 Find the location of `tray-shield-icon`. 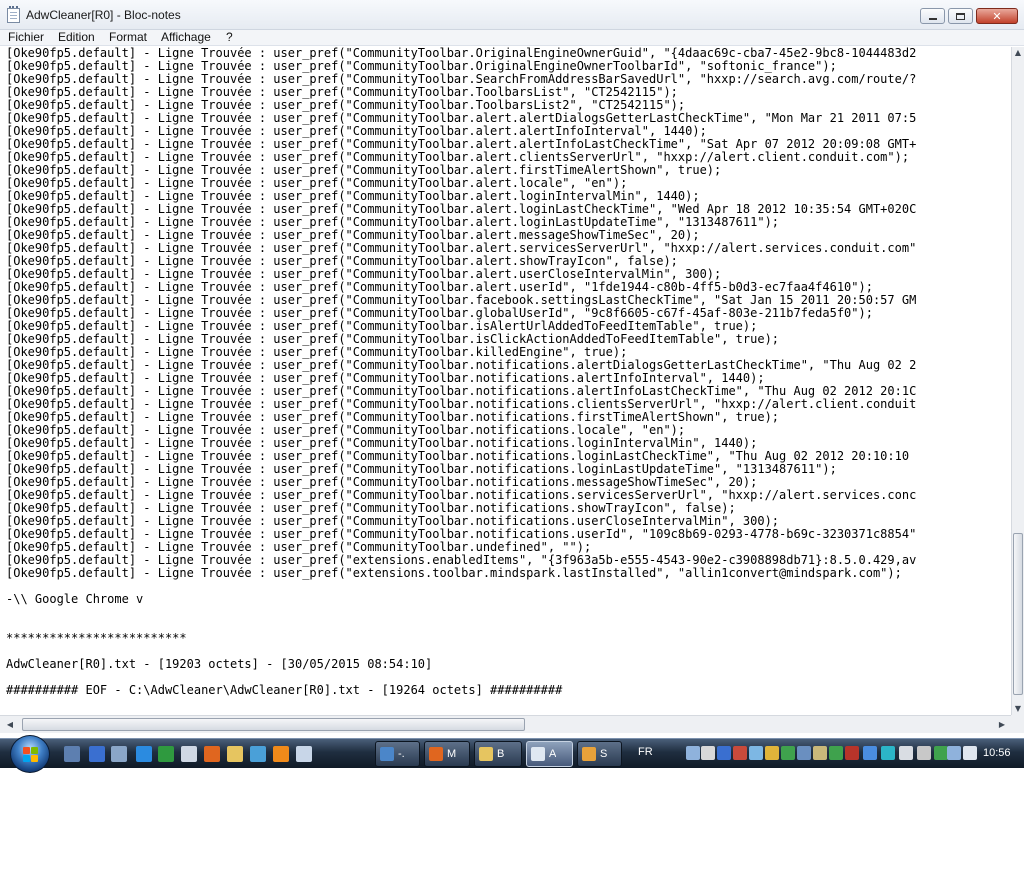

tray-shield-icon is located at coordinates (852, 753).